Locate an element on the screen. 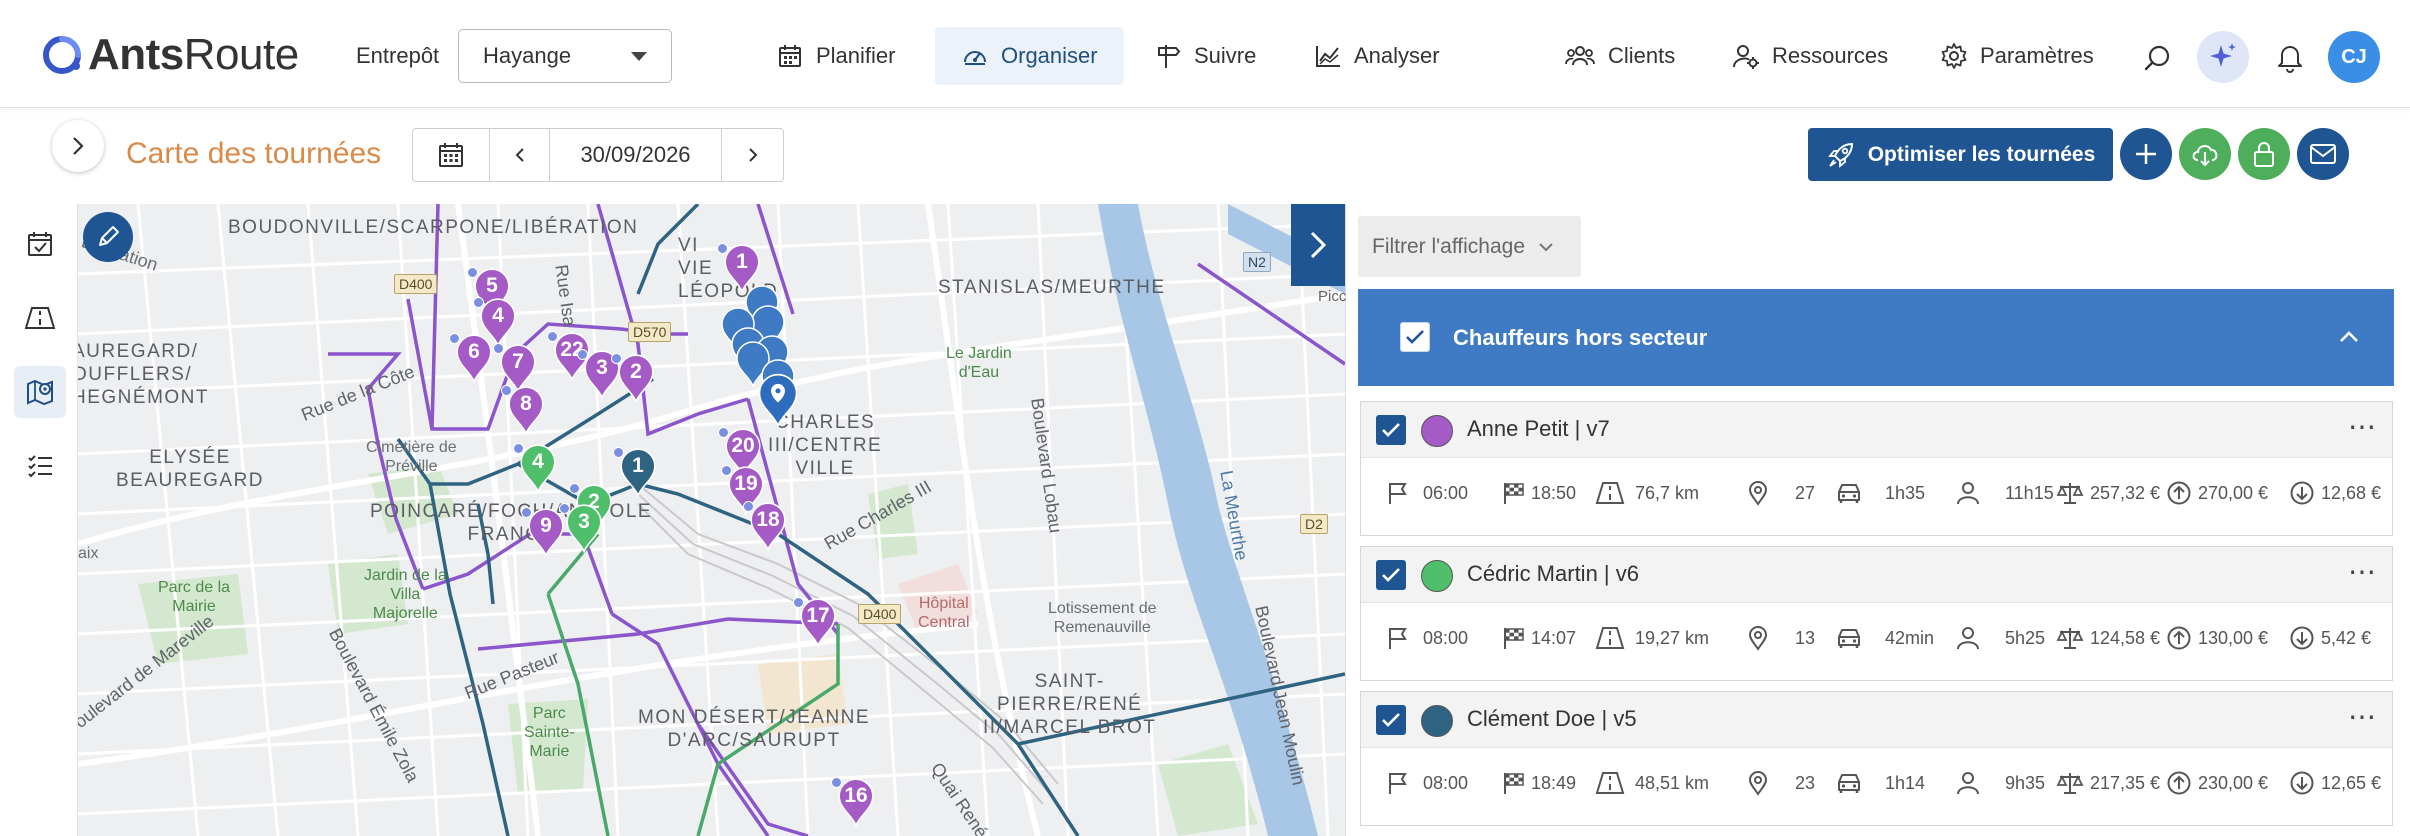 The height and width of the screenshot is (836, 2410). route-marker-teal: 1 is located at coordinates (636, 471).